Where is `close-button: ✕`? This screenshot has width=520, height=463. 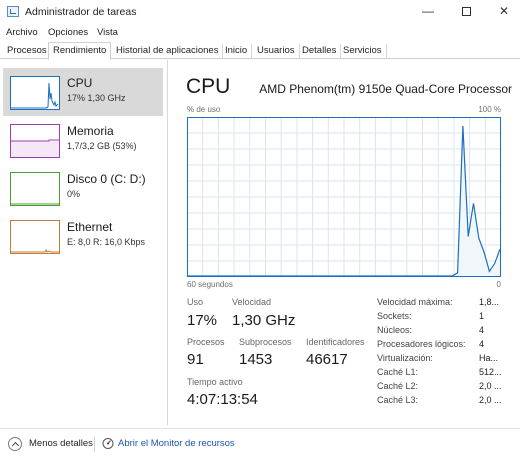 close-button: ✕ is located at coordinates (504, 11).